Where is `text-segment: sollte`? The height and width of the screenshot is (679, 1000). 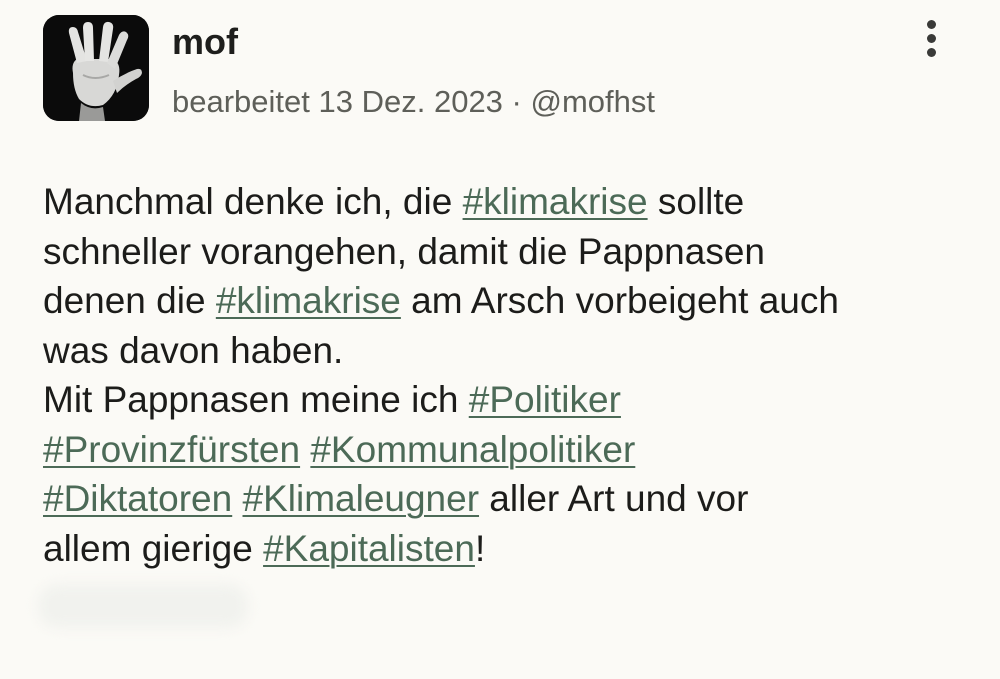
text-segment: sollte is located at coordinates (696, 201).